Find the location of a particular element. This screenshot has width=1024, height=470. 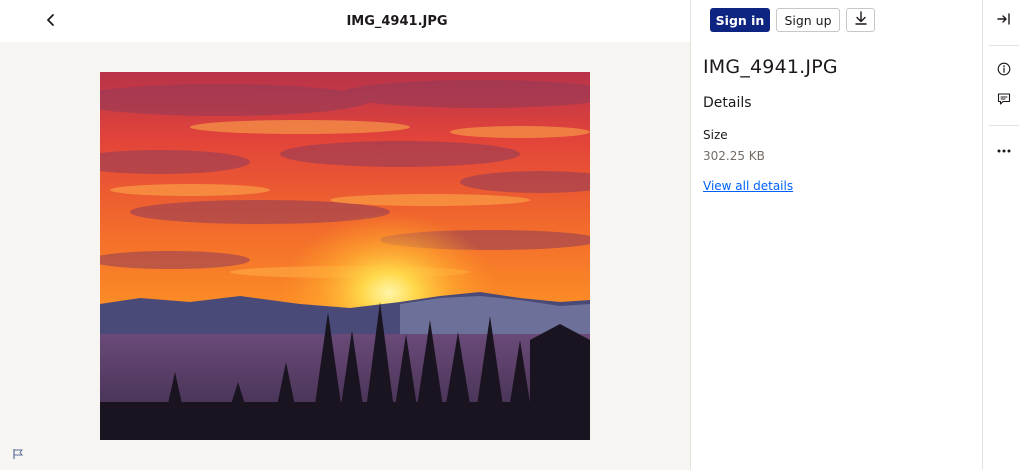

collapse-panel-button is located at coordinates (1004, 20).